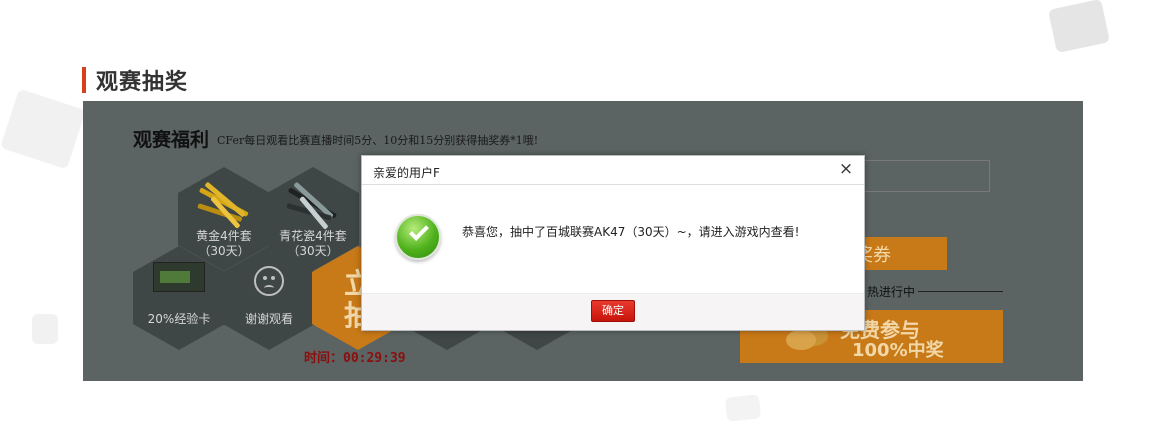 Image resolution: width=1149 pixels, height=426 pixels. What do you see at coordinates (226, 203) in the screenshot?
I see `gold-weapons-icon` at bounding box center [226, 203].